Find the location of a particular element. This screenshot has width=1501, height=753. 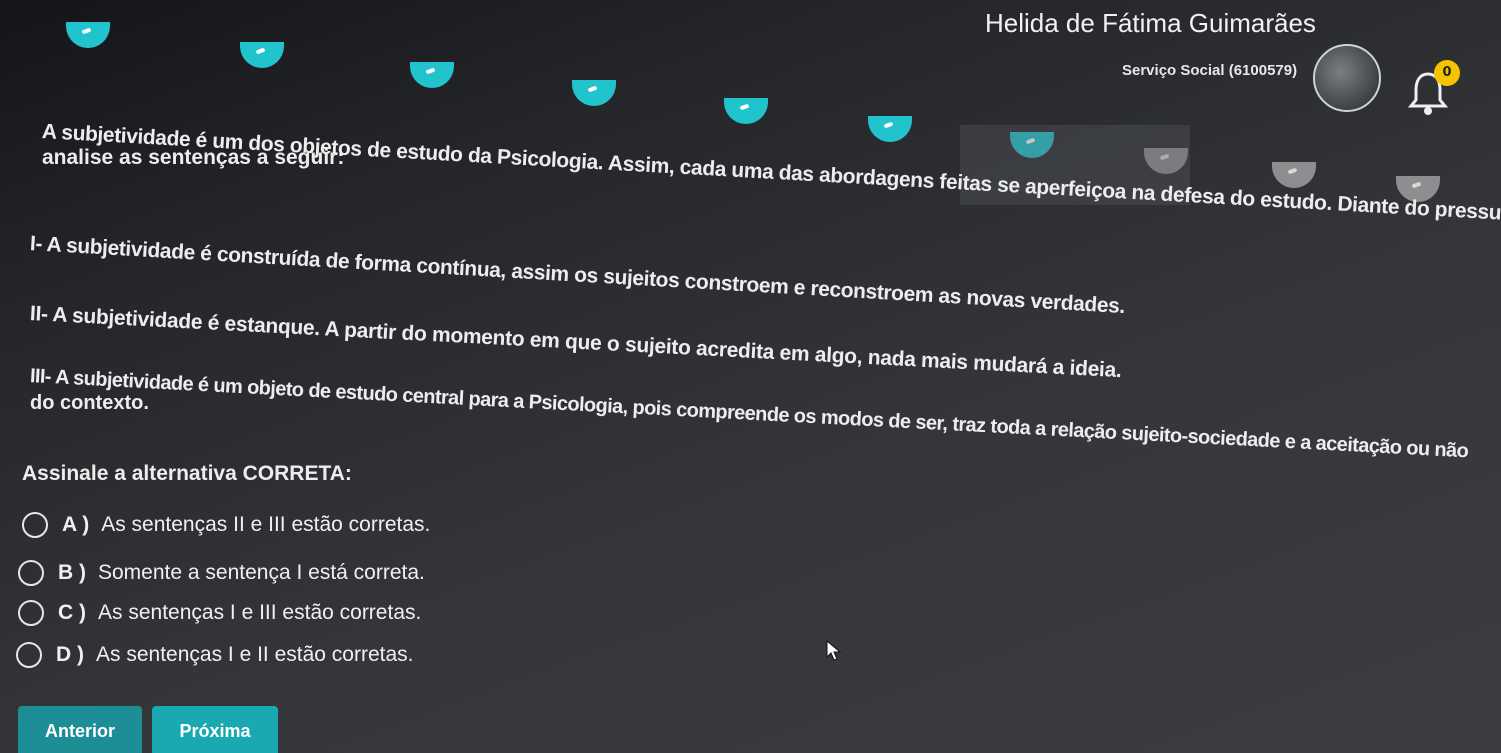

user-name: Helida de Fátima Guimarães is located at coordinates (1150, 23).